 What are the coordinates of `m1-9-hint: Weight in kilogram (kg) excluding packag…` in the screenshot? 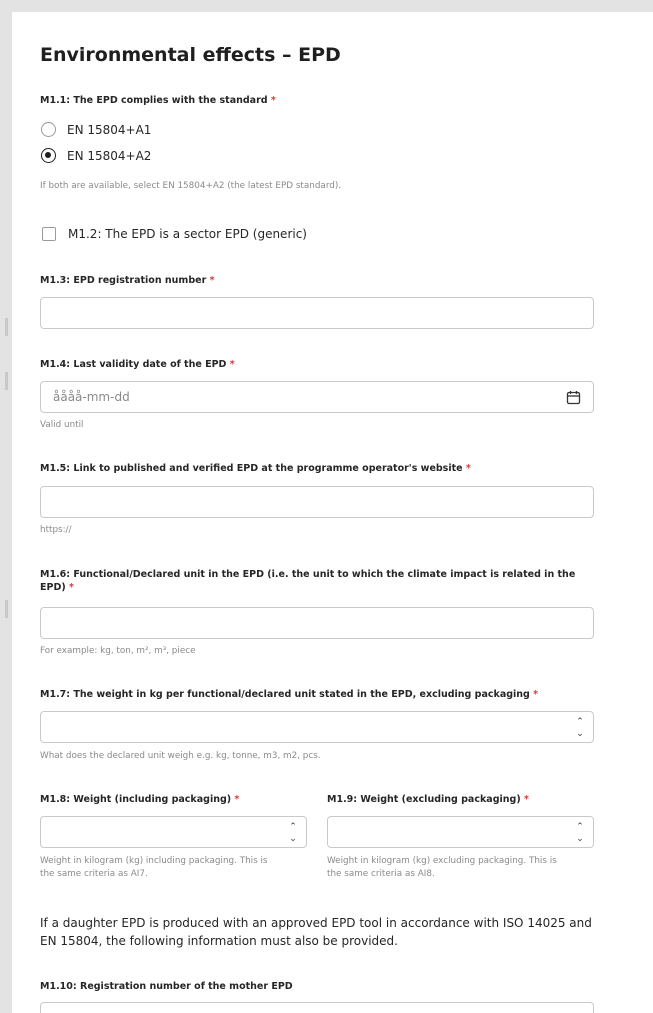 It's located at (442, 867).